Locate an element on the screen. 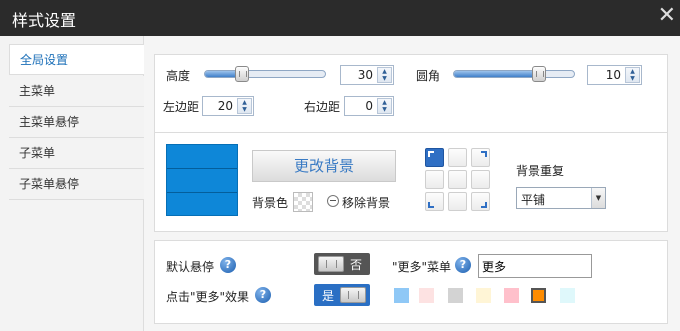  left-margin-spin-arrows: ▲ ▼ is located at coordinates (244, 106).